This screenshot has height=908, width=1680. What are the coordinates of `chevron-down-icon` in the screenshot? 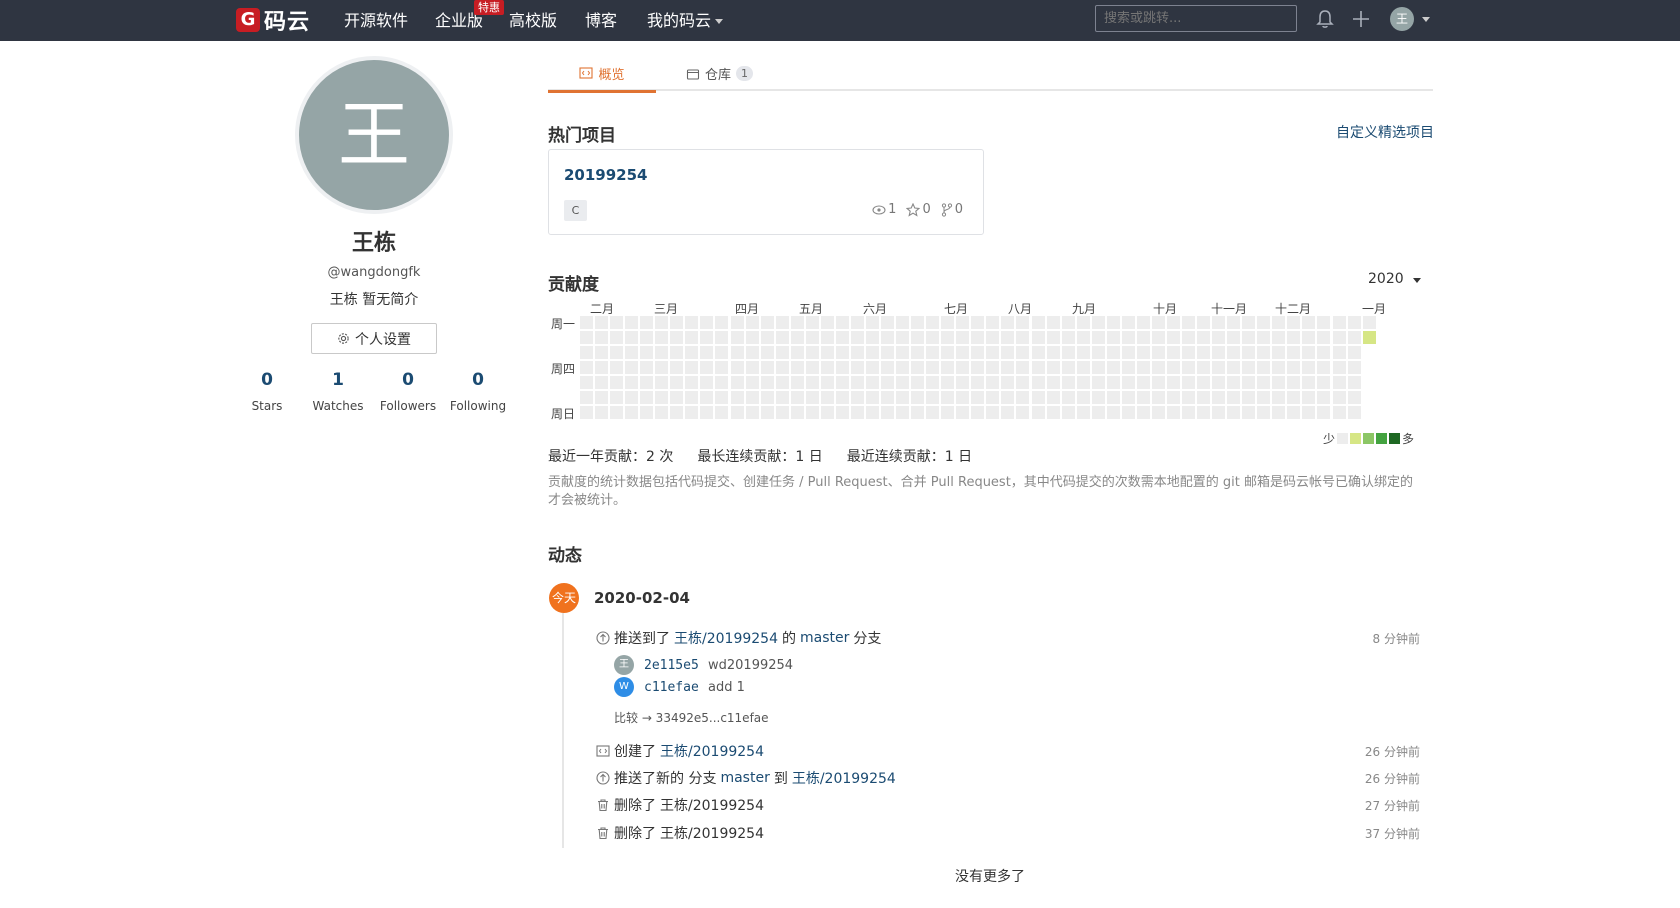 It's located at (1426, 19).